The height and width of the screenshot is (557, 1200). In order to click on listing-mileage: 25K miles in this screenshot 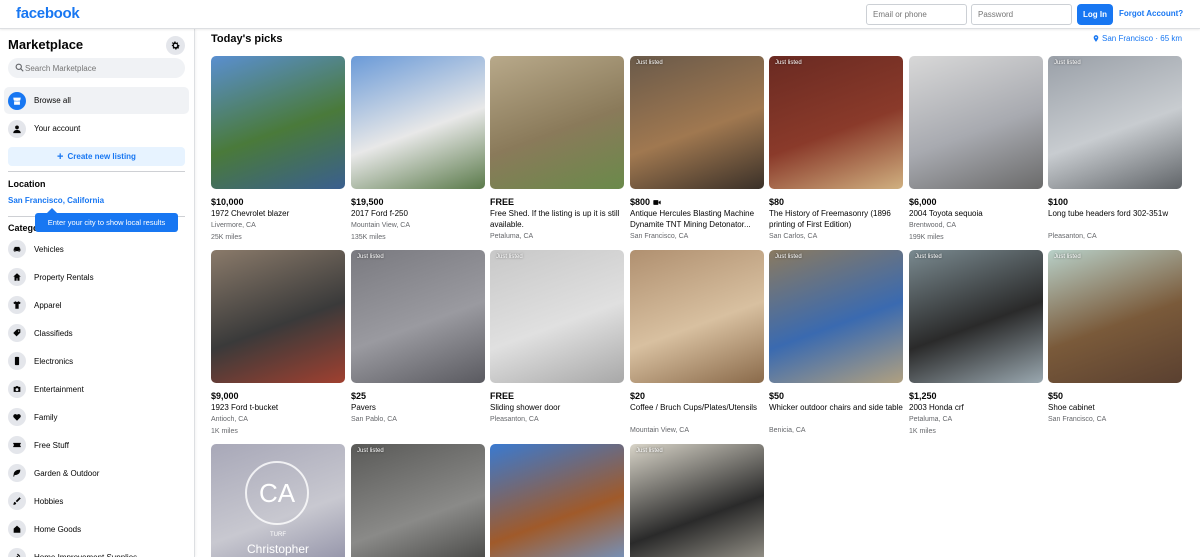, I will do `click(226, 237)`.